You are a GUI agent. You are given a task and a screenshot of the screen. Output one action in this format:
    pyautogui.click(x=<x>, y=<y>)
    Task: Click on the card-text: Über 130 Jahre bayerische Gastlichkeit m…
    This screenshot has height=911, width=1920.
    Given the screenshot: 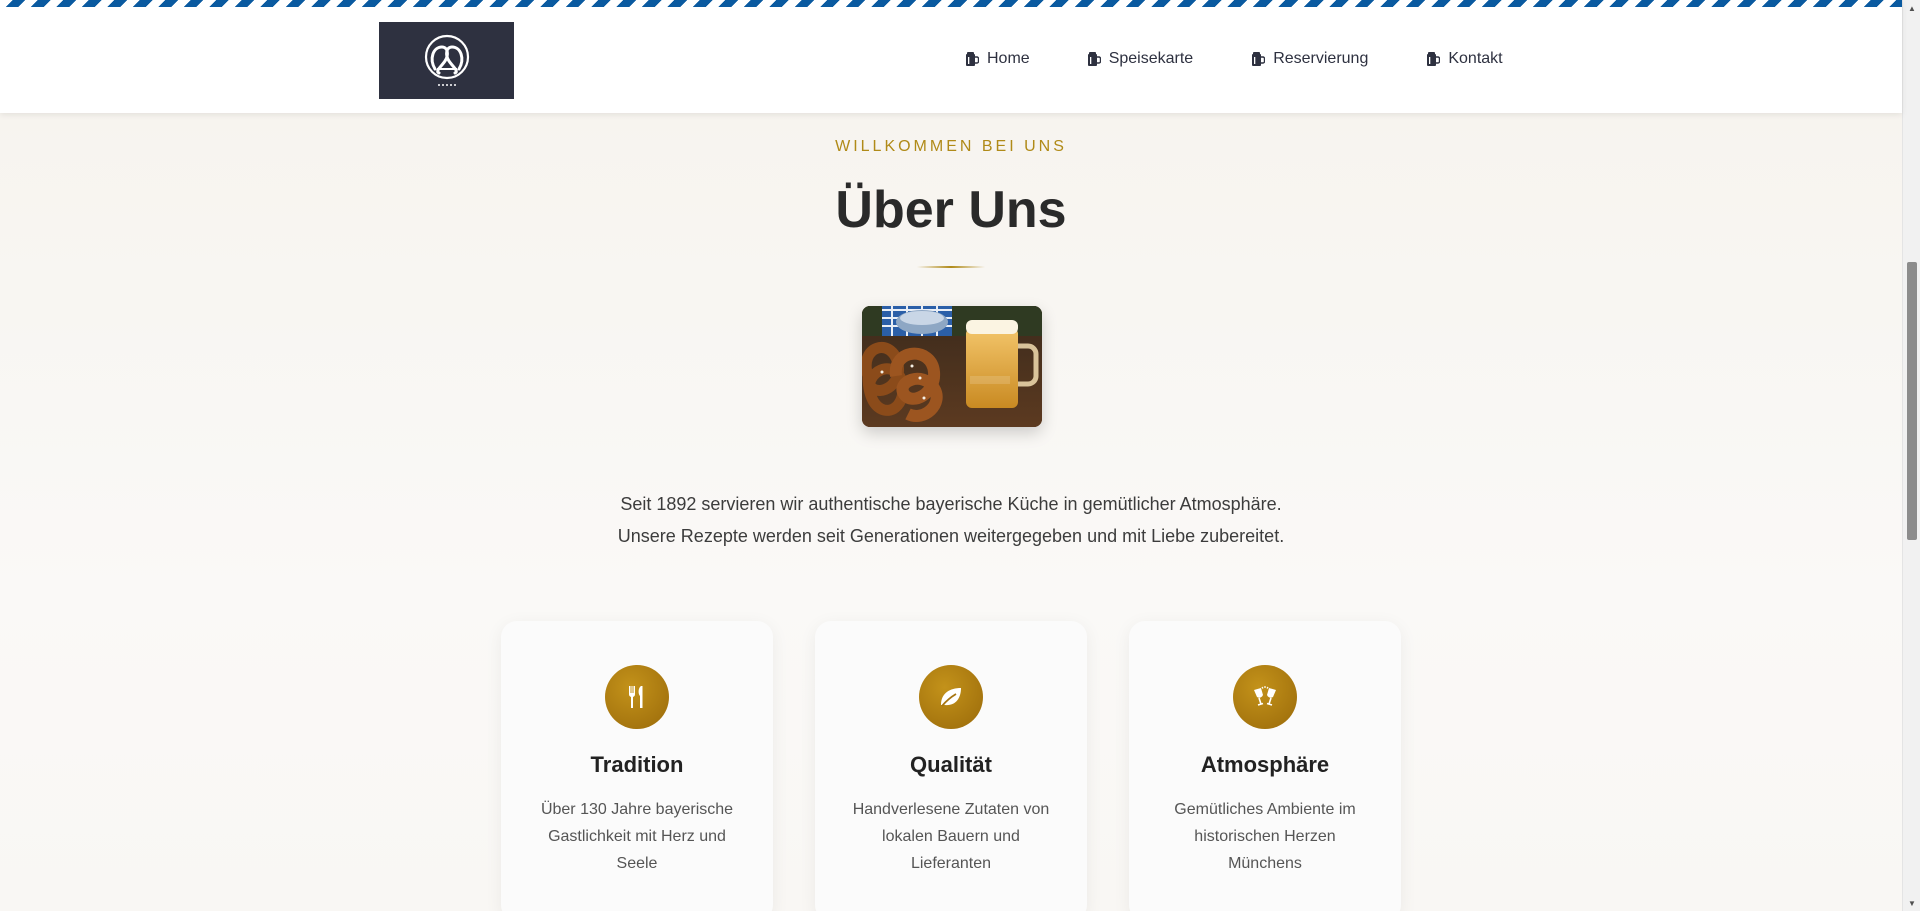 What is the action you would take?
    pyautogui.click(x=637, y=836)
    